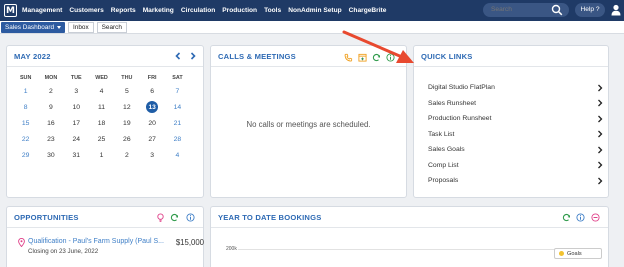 The width and height of the screenshot is (624, 267). I want to click on calendar-header-divider, so click(105, 66).